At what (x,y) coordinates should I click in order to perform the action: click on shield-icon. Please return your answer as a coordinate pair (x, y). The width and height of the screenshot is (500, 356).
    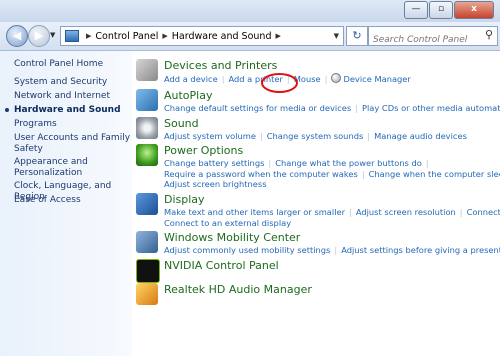
    Looking at the image, I should click on (336, 78).